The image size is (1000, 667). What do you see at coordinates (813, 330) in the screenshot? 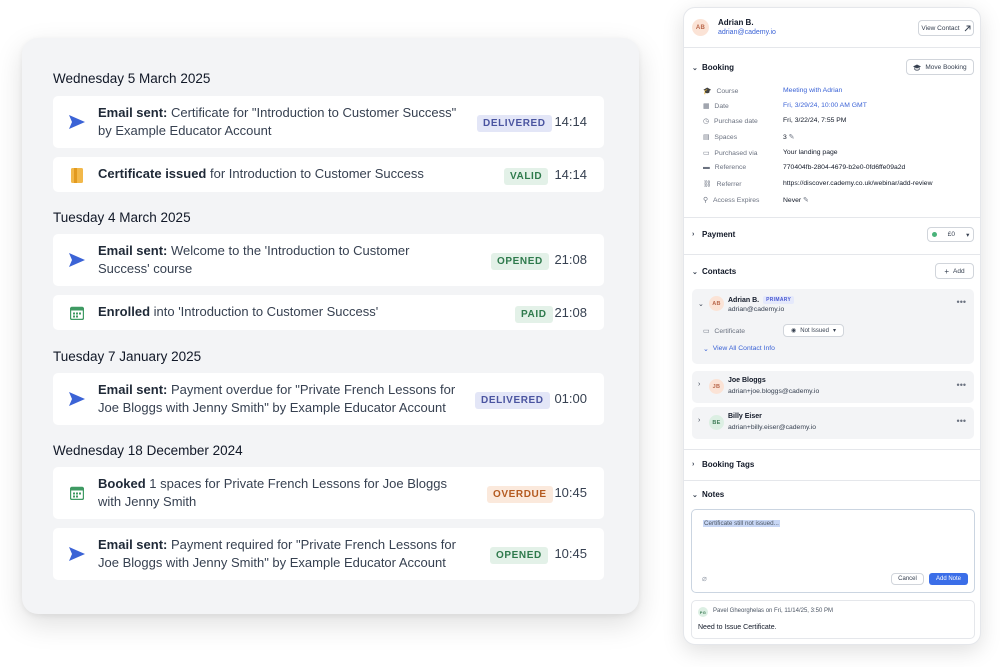
I see `certificate-status-dropdown: ◉ Not Issued ▾` at bounding box center [813, 330].